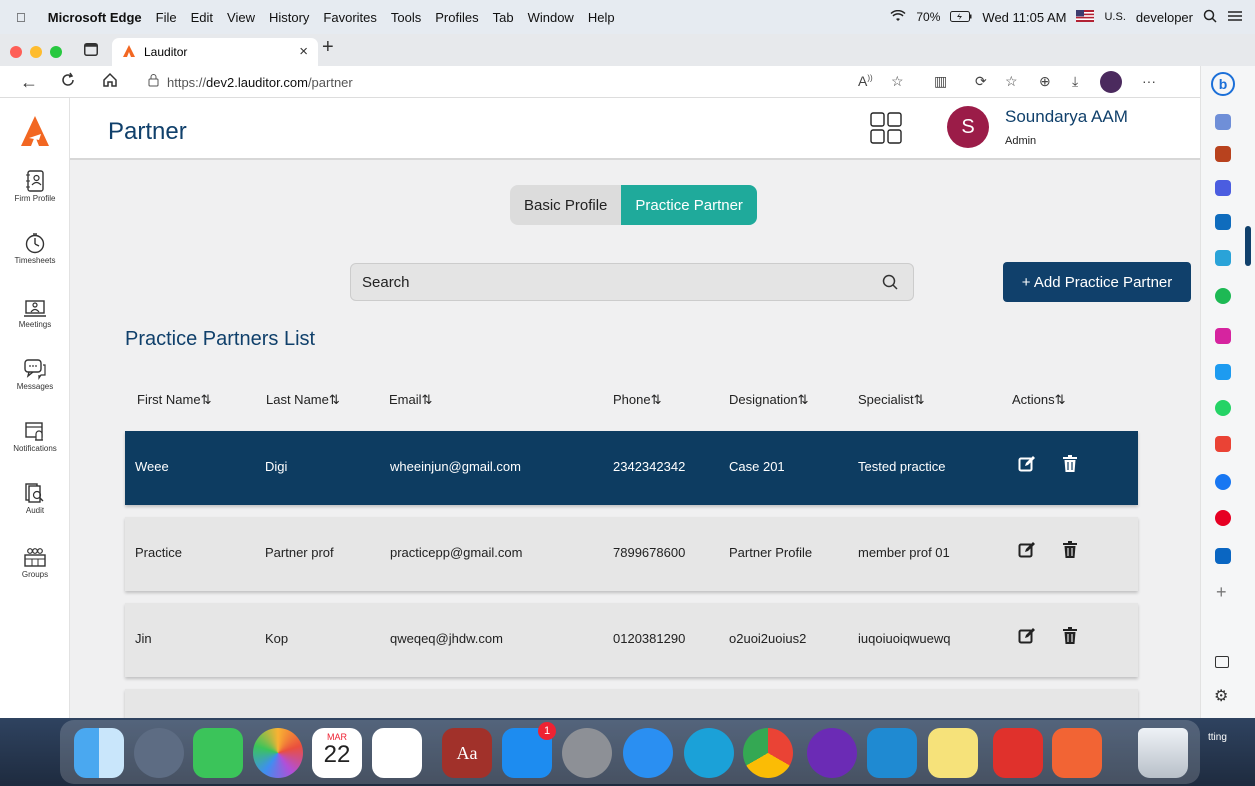  What do you see at coordinates (1223, 258) in the screenshot?
I see `telegram-icon` at bounding box center [1223, 258].